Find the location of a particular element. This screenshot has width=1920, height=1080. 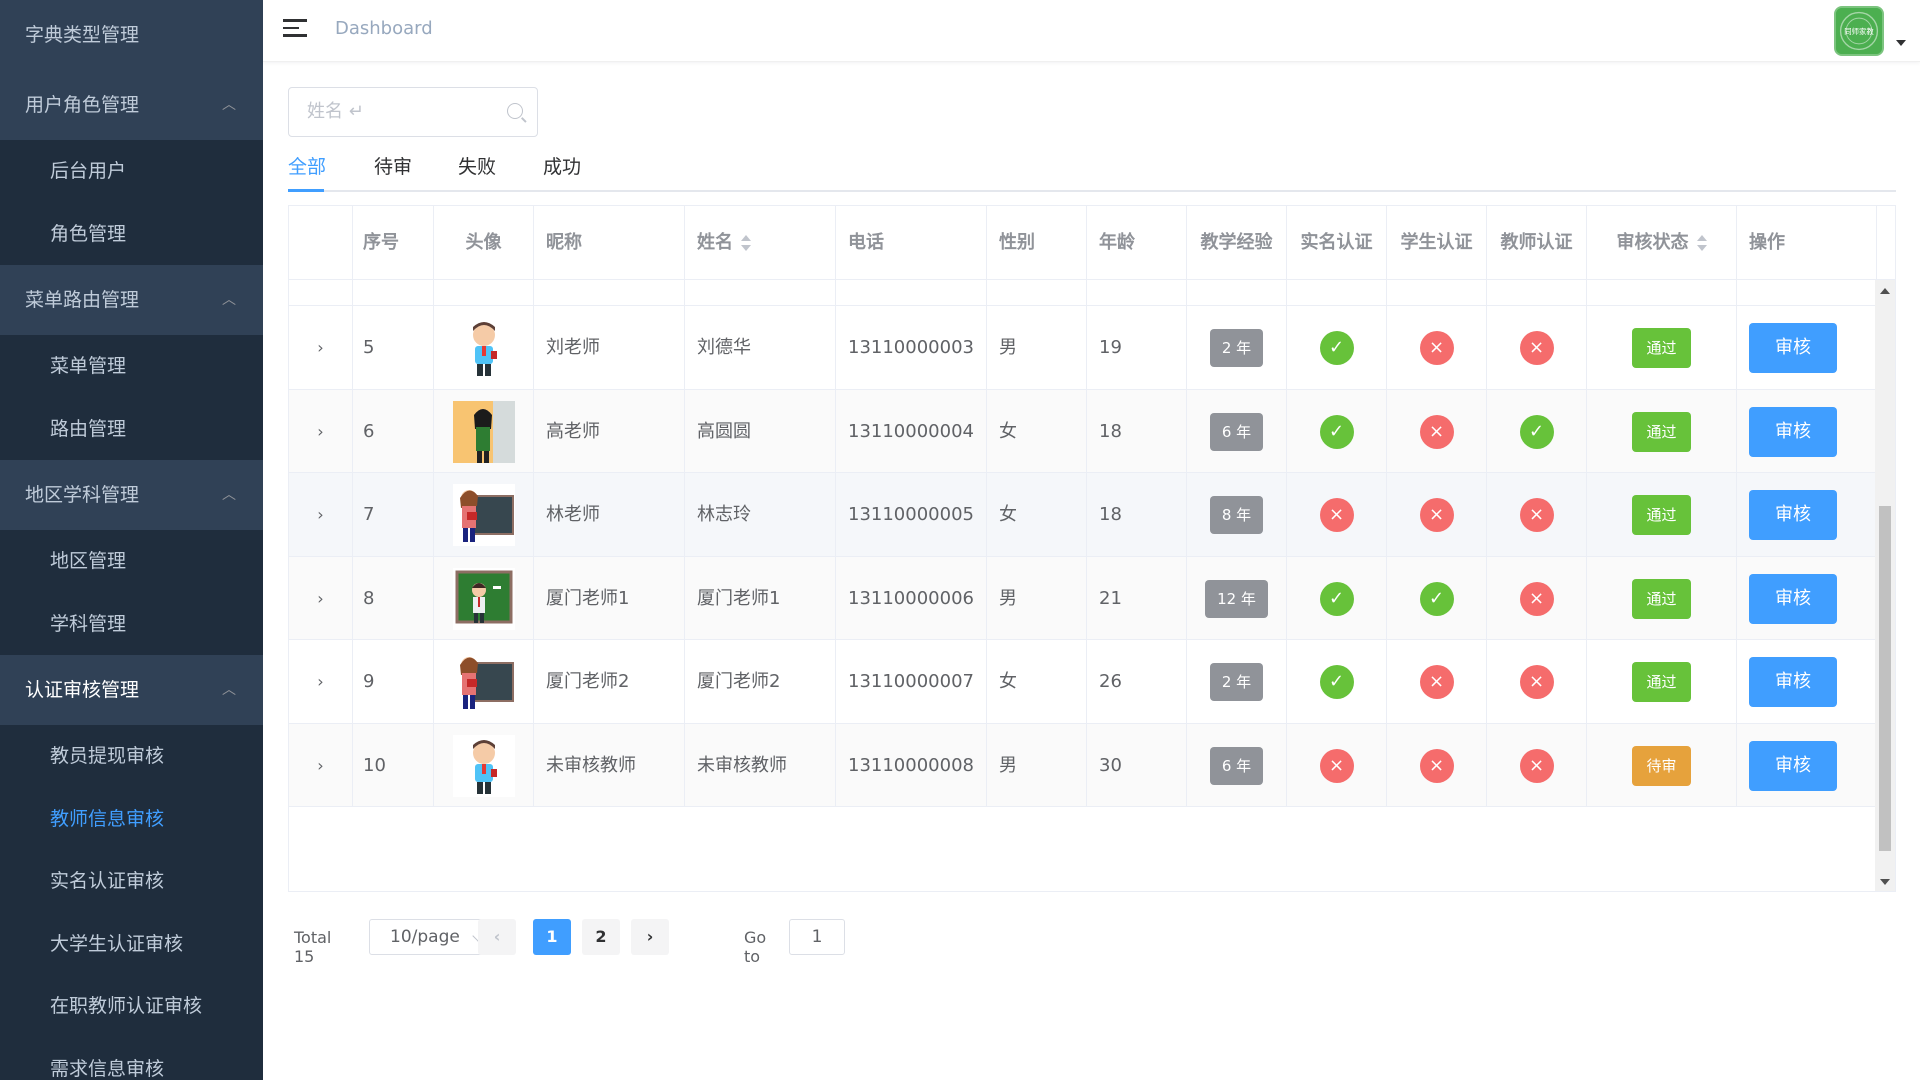

scroll-up-icon is located at coordinates (1885, 291).